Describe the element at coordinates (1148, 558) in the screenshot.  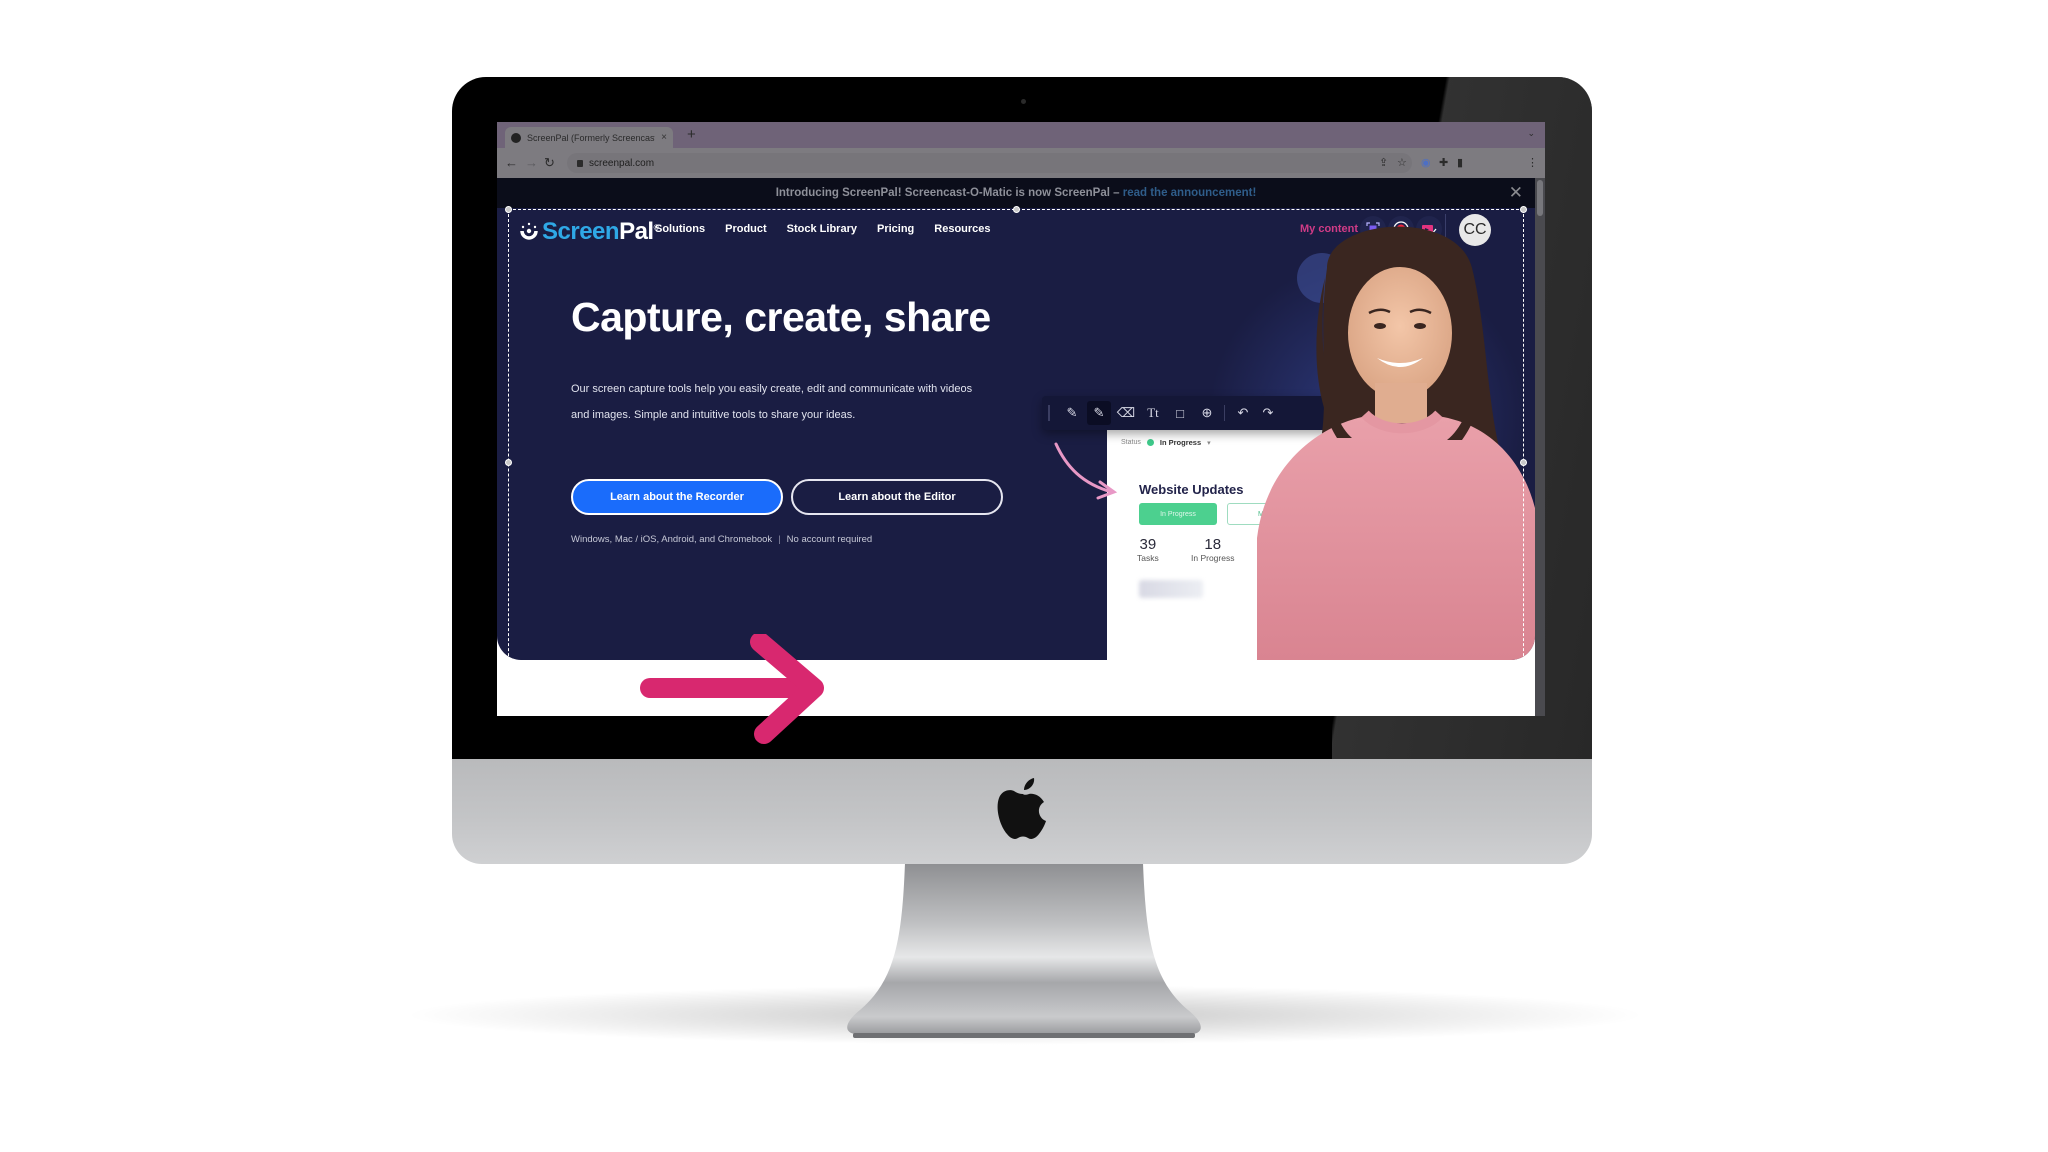
I see `stat-label: Tasks` at that location.